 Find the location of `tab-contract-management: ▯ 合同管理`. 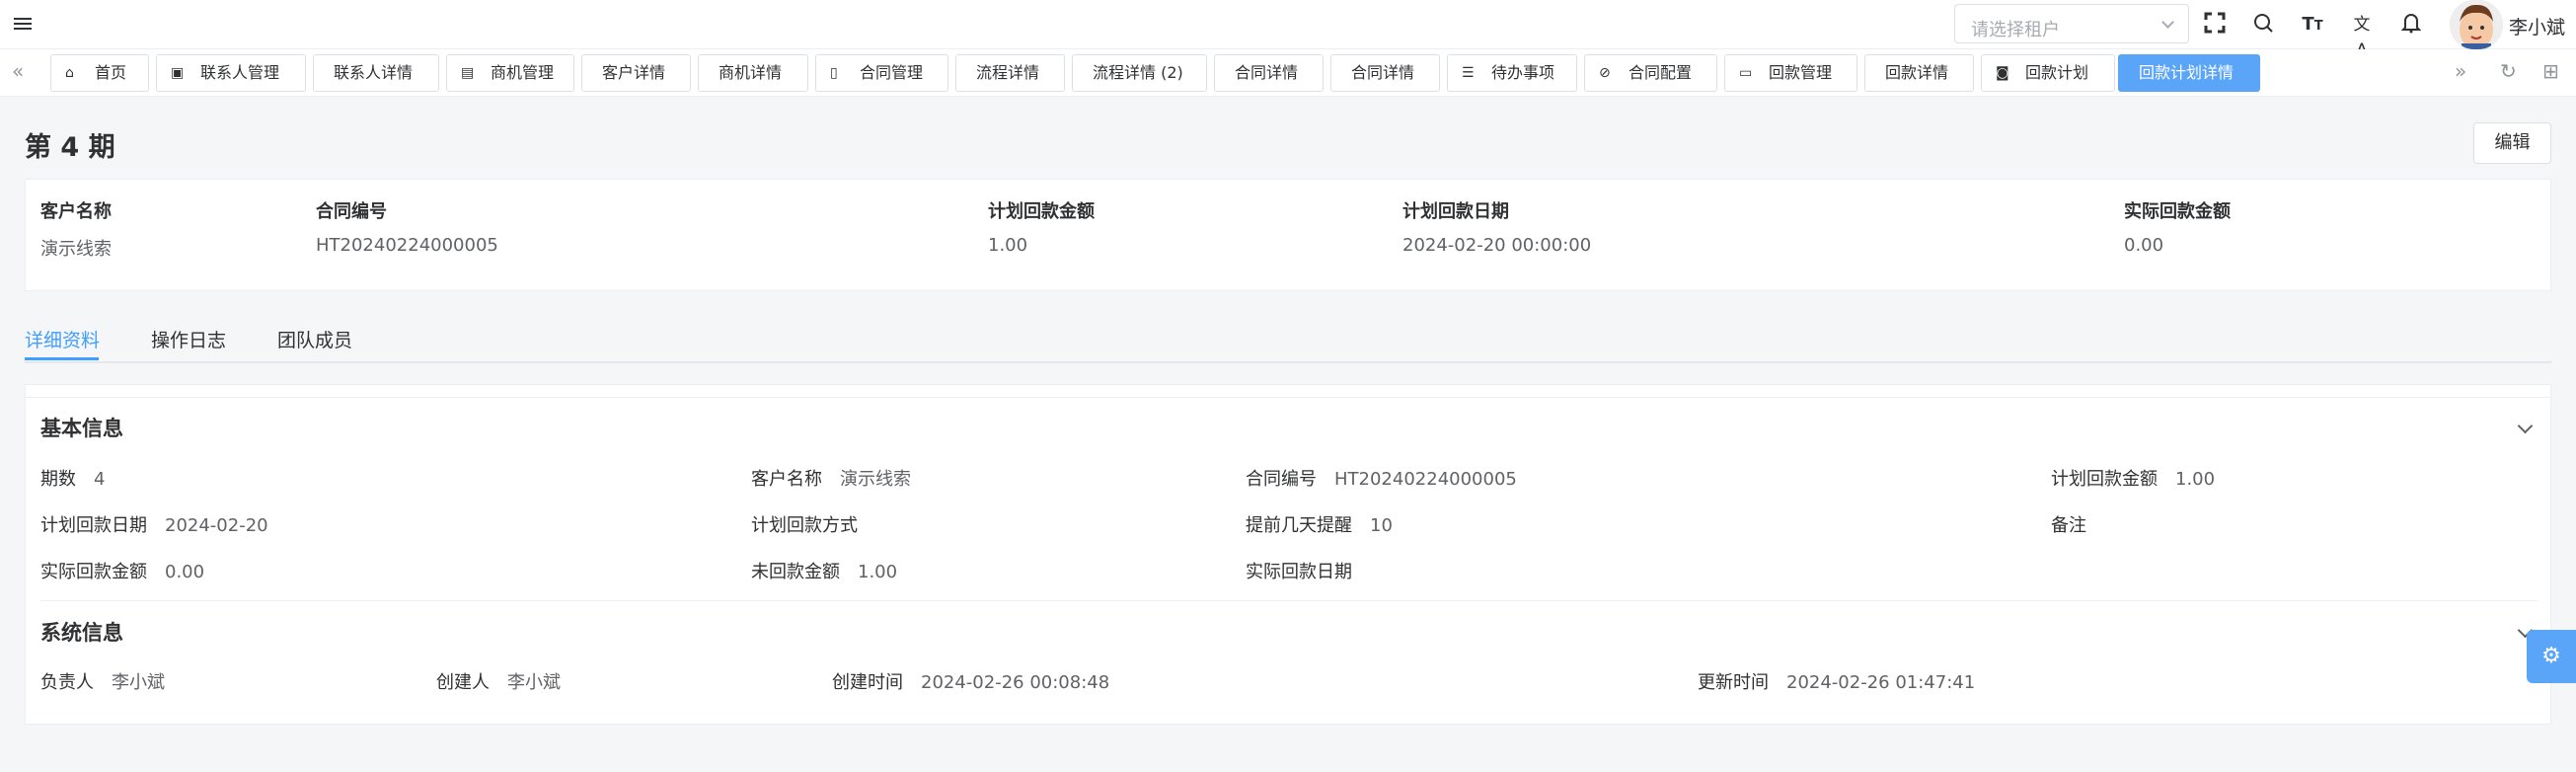

tab-contract-management: ▯ 合同管理 is located at coordinates (881, 73).